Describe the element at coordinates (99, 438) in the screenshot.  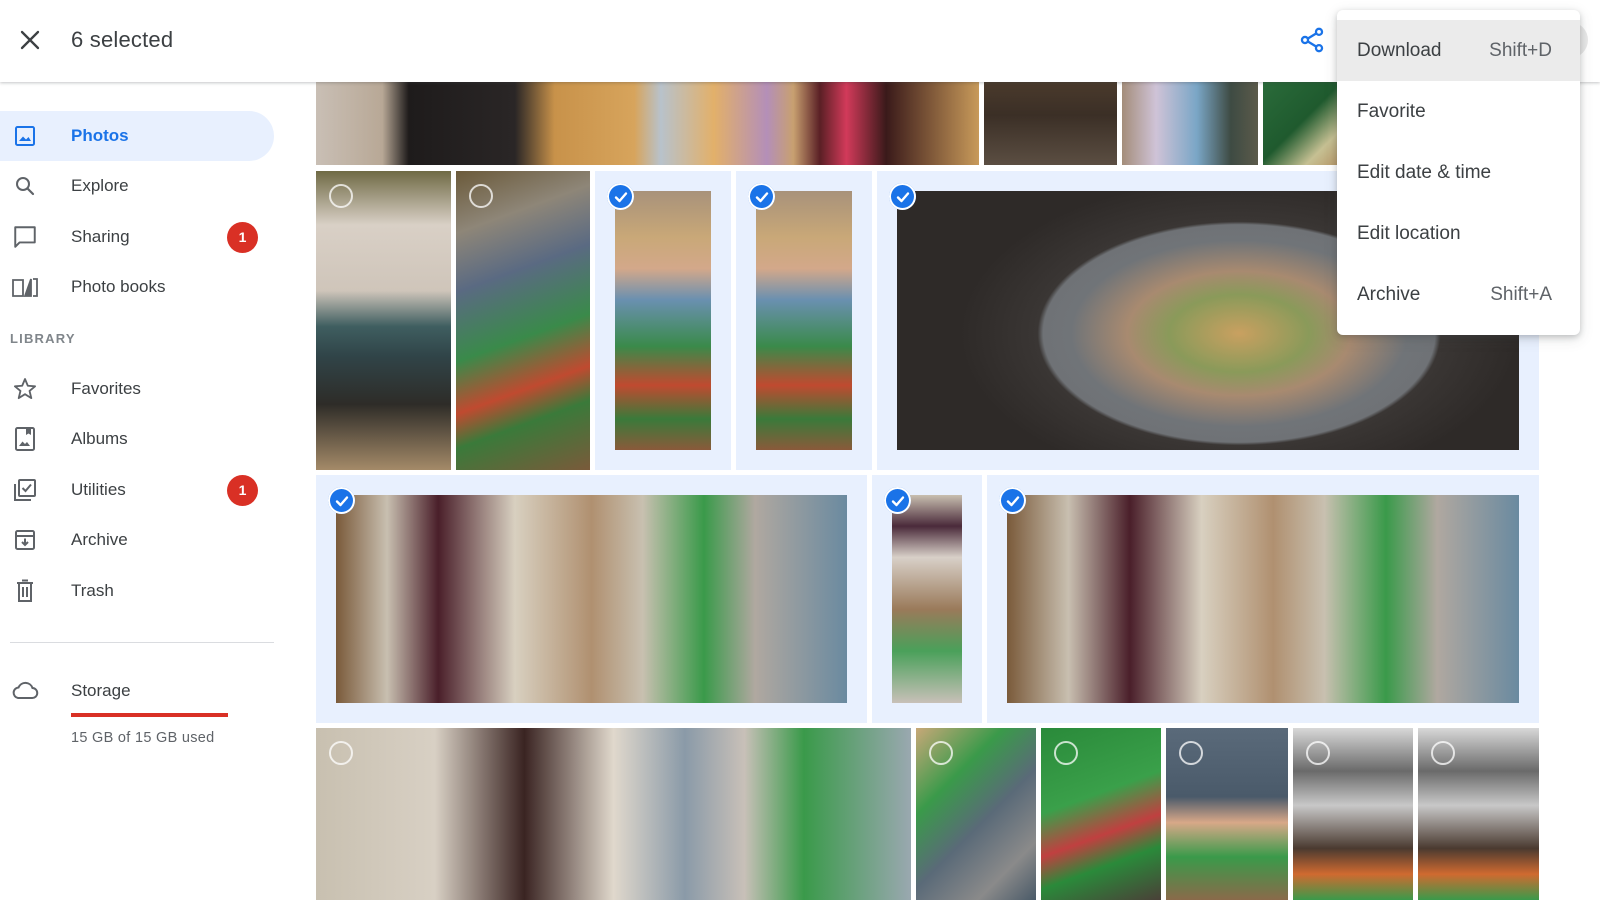
I see `sidebar-item-label: Albums` at that location.